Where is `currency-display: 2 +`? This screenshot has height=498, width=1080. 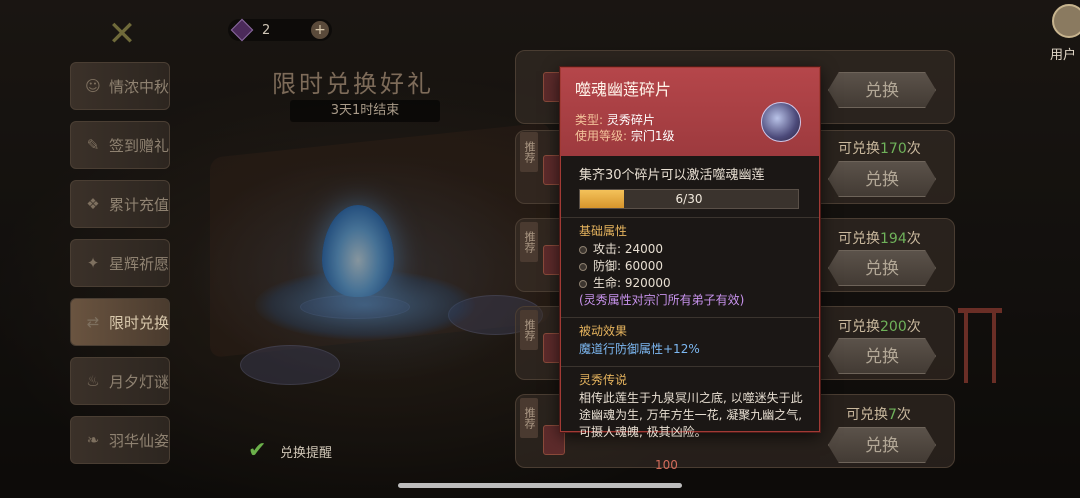
currency-display: 2 + is located at coordinates (280, 30).